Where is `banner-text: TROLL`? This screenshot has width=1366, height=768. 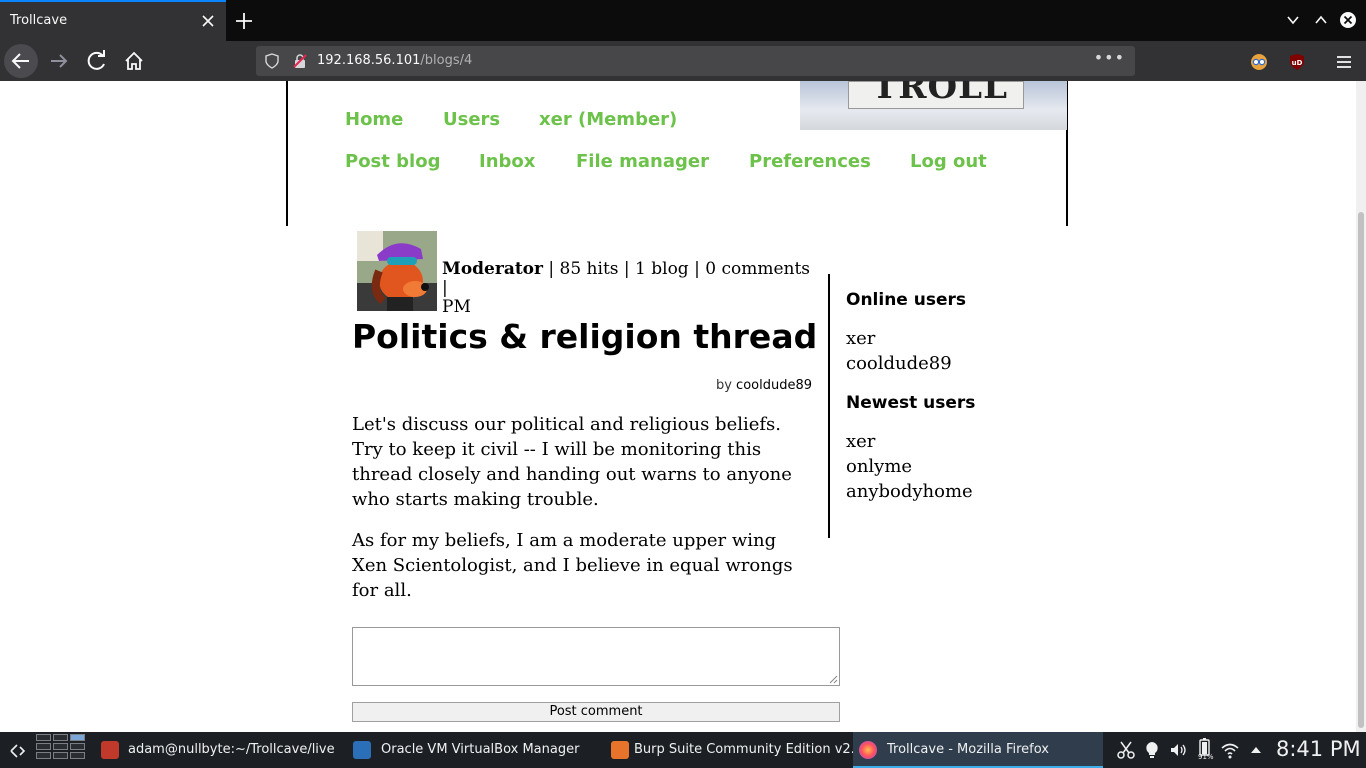 banner-text: TROLL is located at coordinates (940, 94).